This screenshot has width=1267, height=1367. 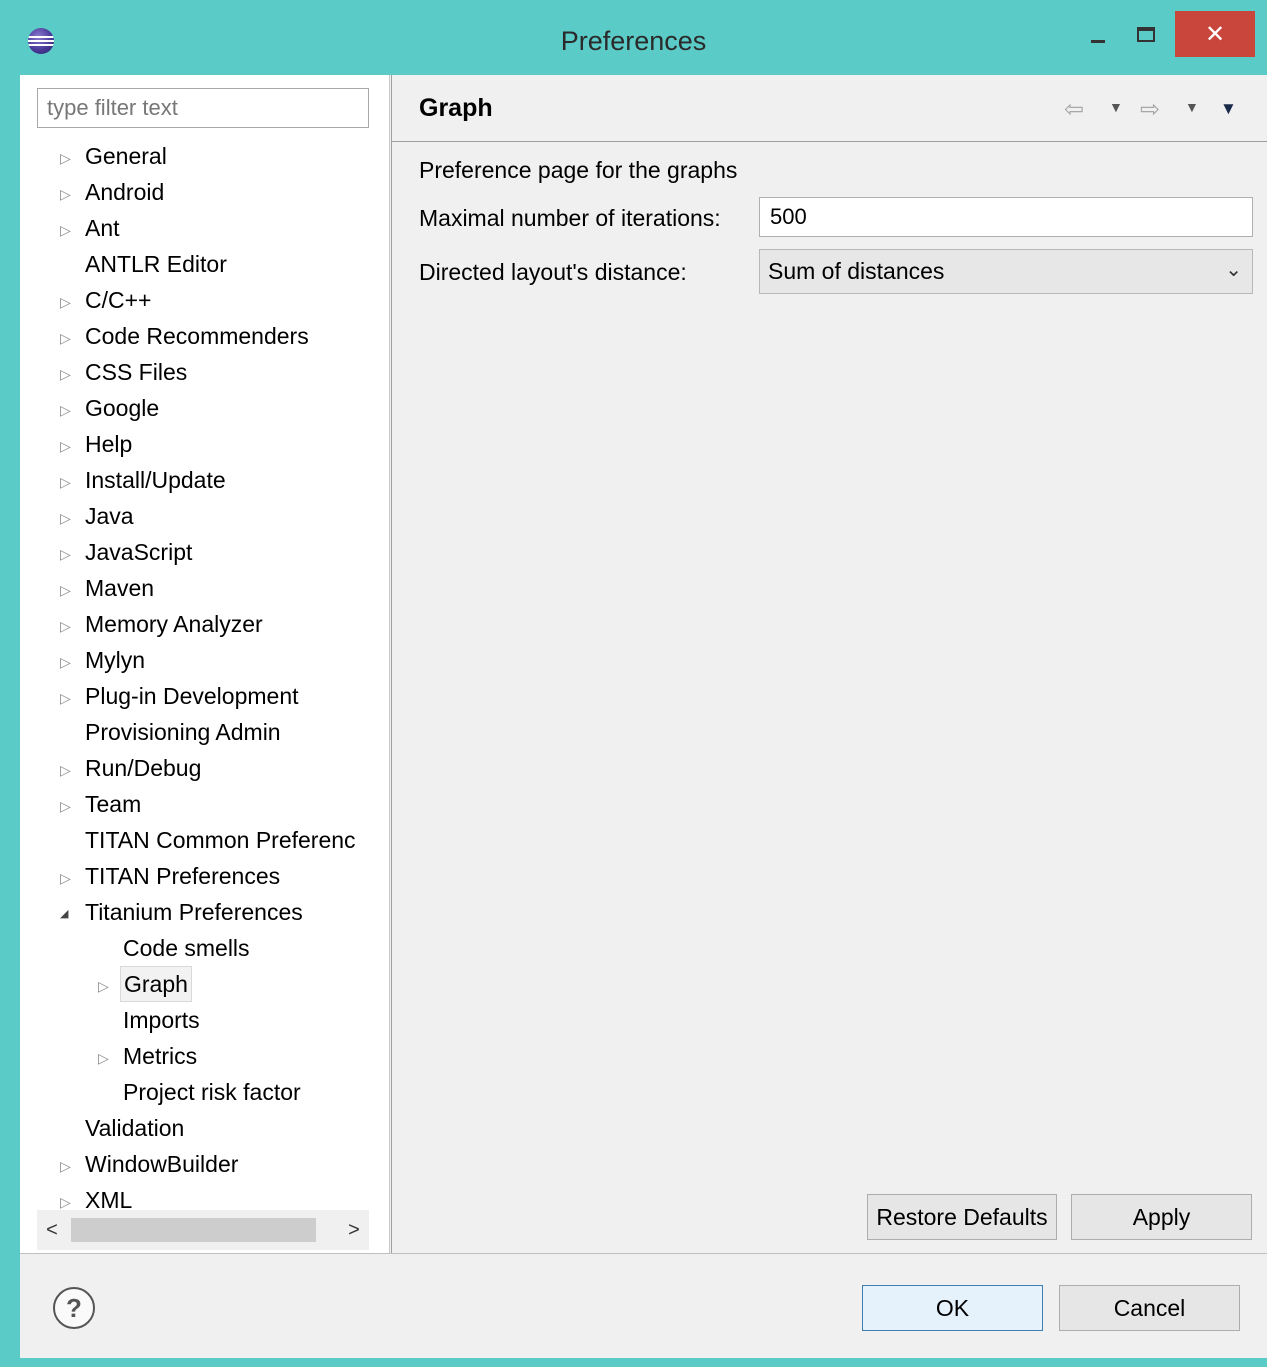 What do you see at coordinates (456, 108) in the screenshot?
I see `page-title: Graph` at bounding box center [456, 108].